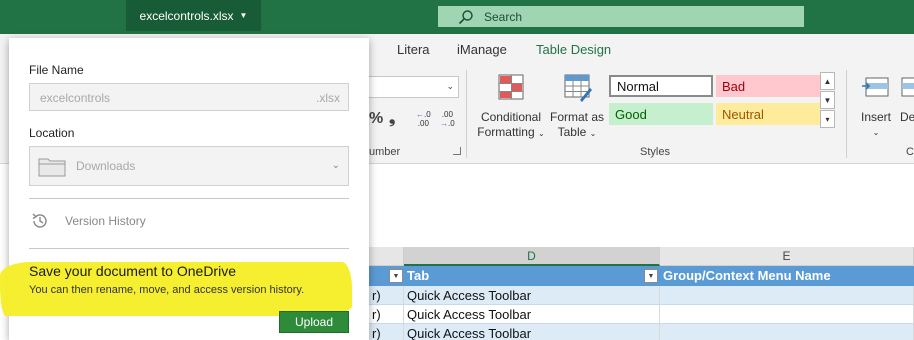  I want to click on styles-scroll-down: ▼, so click(827, 100).